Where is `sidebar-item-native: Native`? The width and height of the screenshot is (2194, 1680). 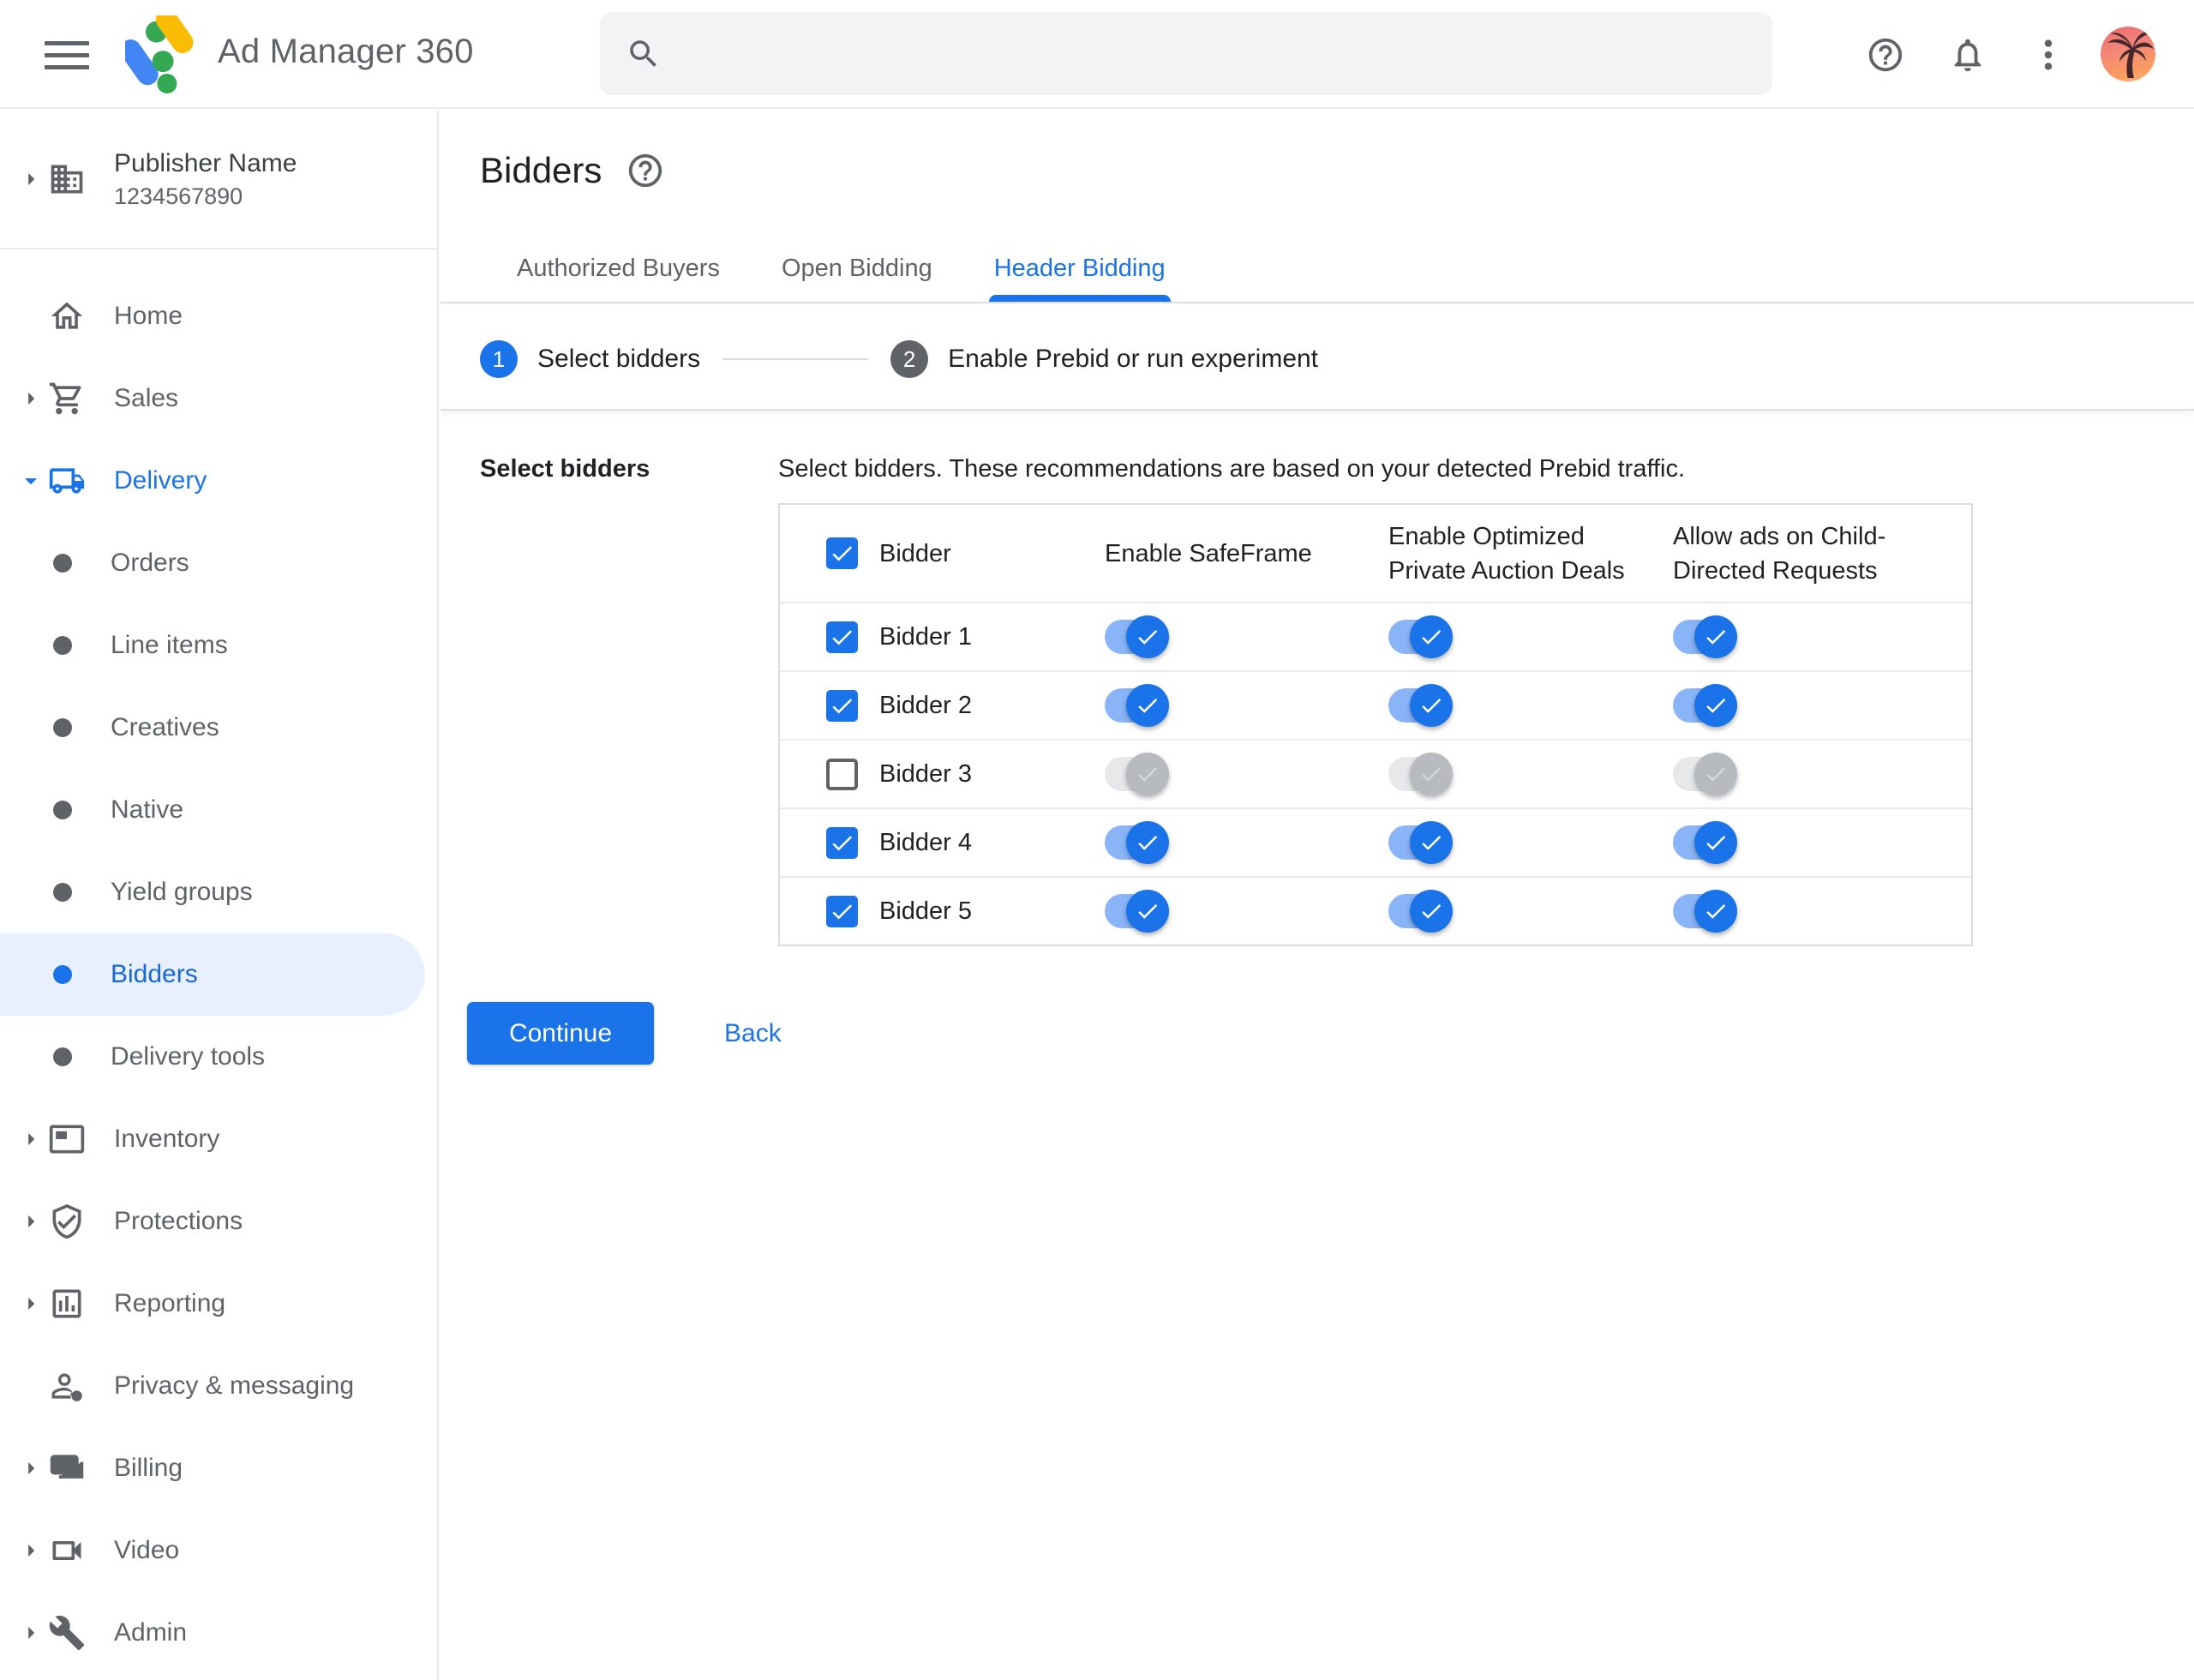
sidebar-item-native: Native is located at coordinates (218, 810).